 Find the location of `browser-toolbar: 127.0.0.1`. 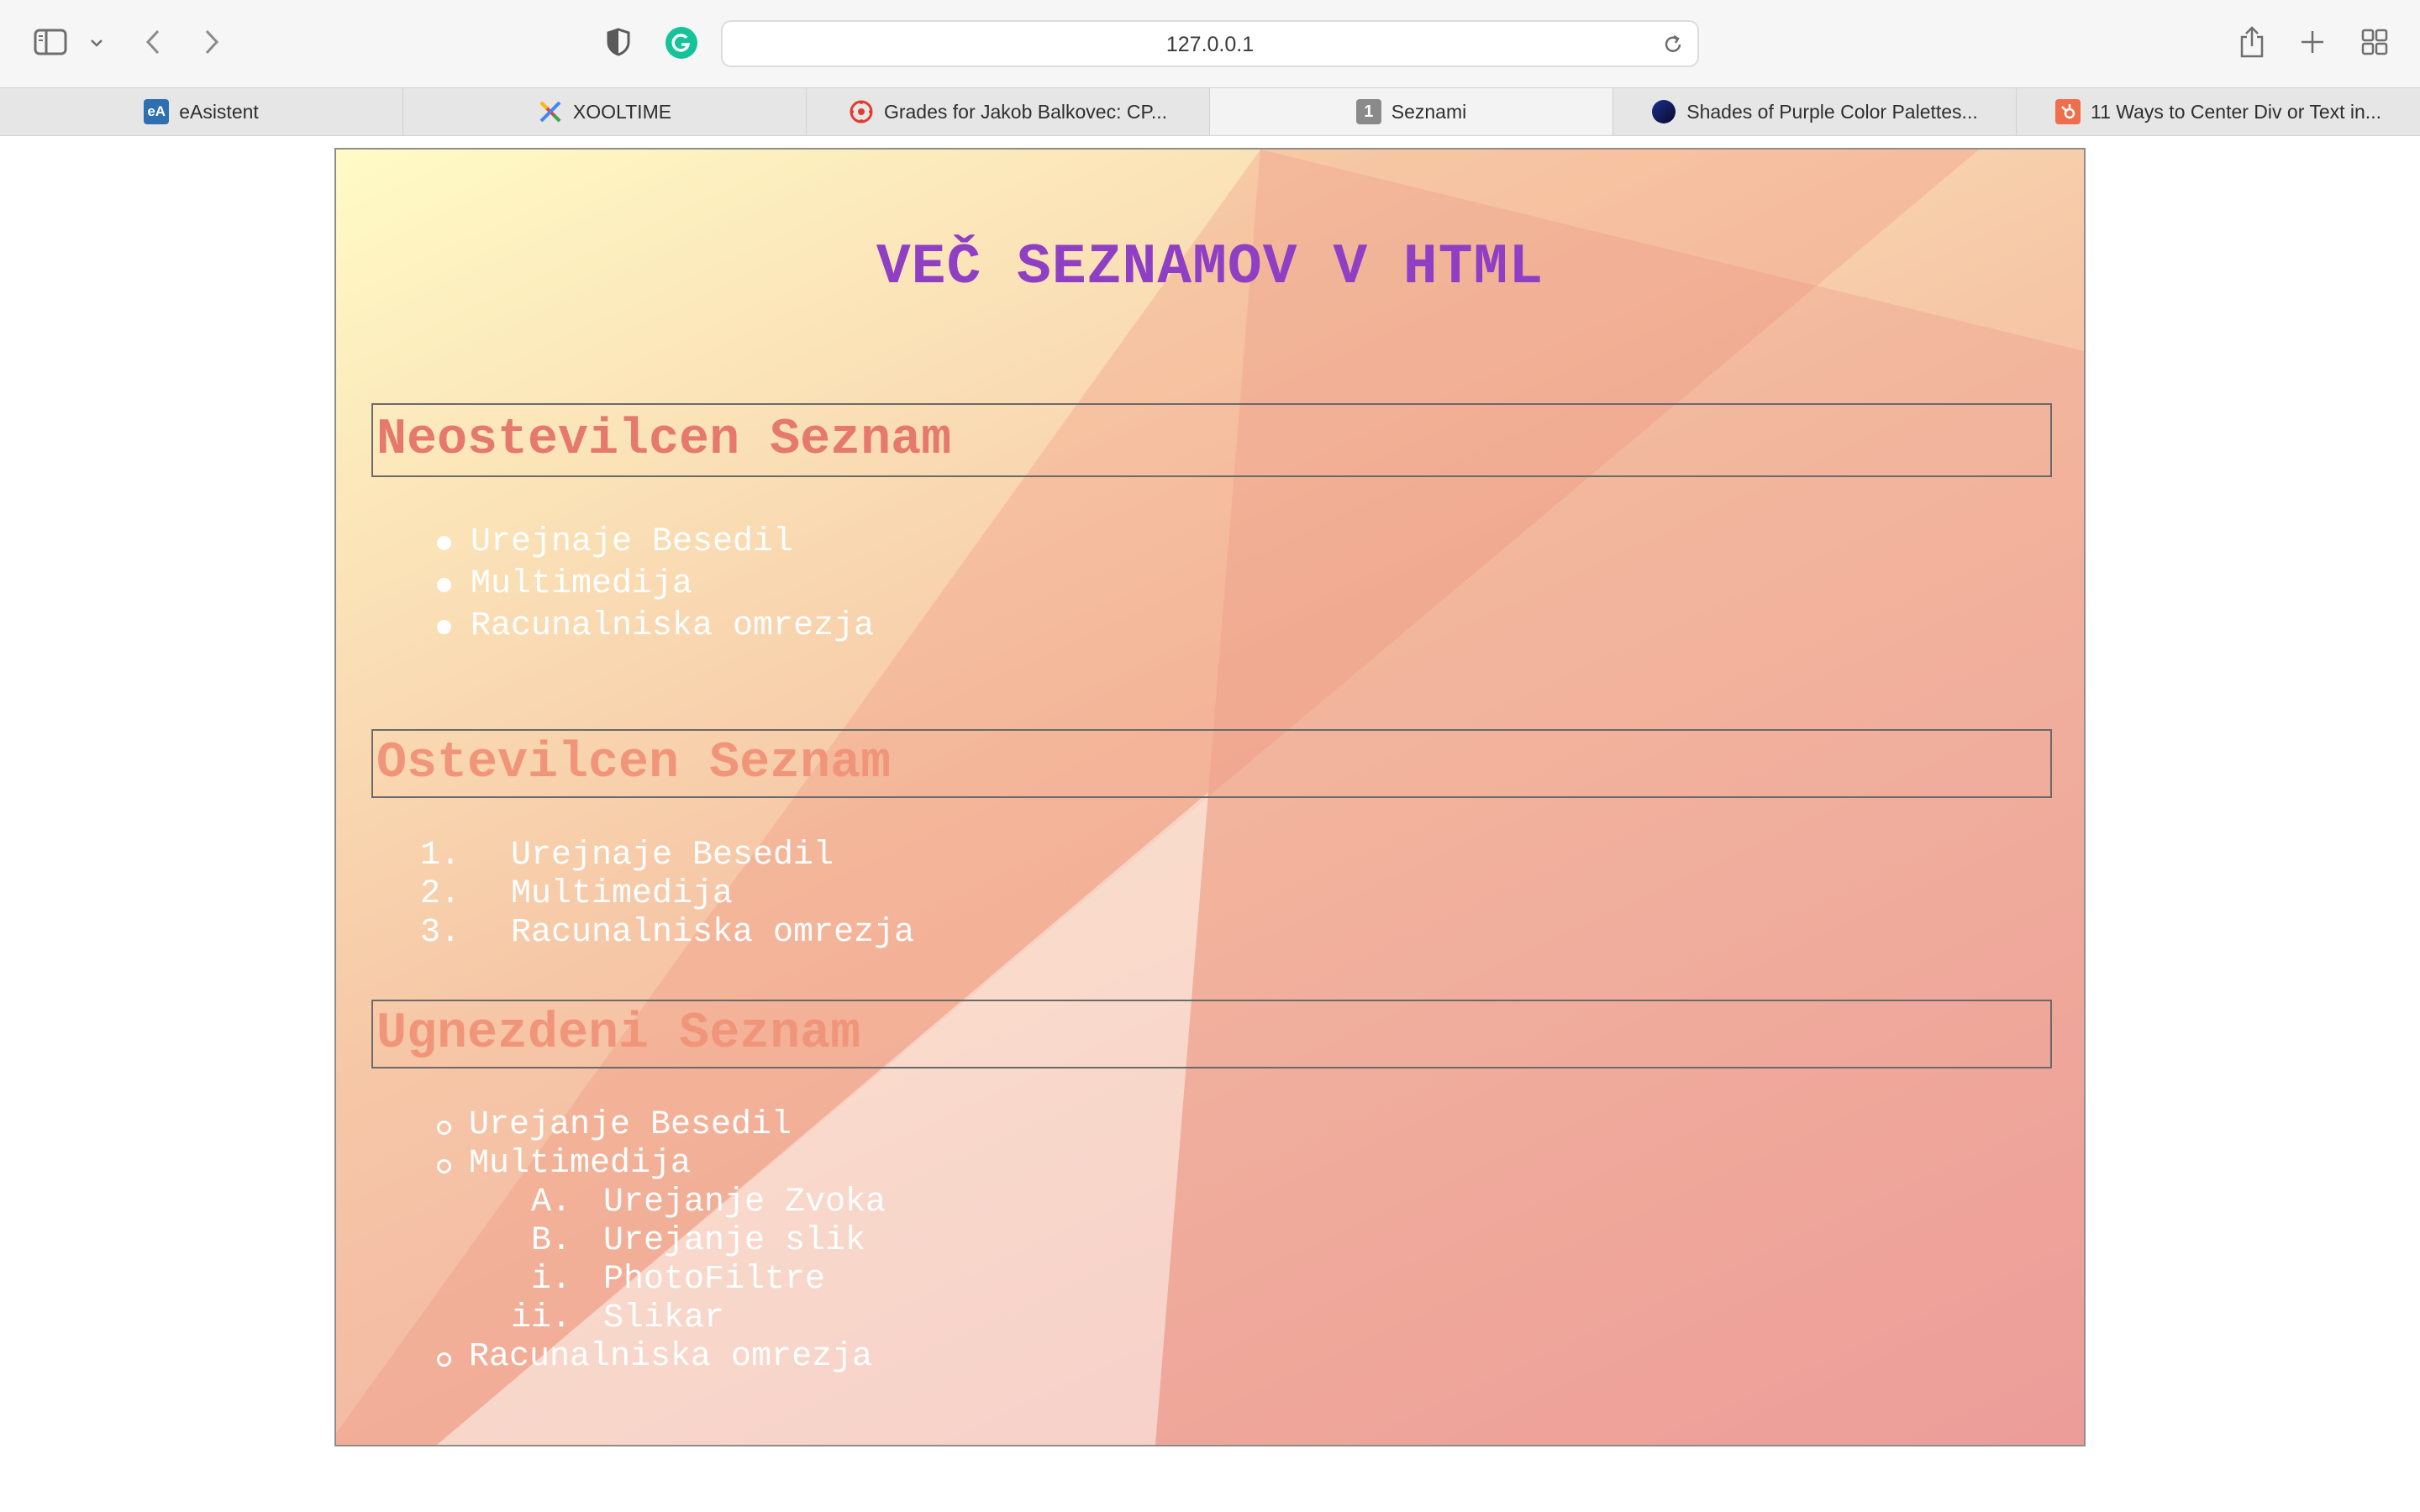

browser-toolbar: 127.0.0.1 is located at coordinates (1210, 43).